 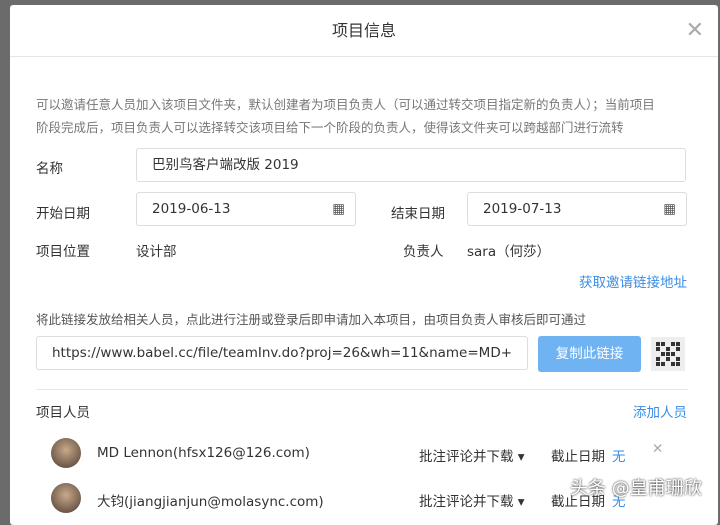 What do you see at coordinates (191, 209) in the screenshot?
I see `start-date-value: 2019-06-13` at bounding box center [191, 209].